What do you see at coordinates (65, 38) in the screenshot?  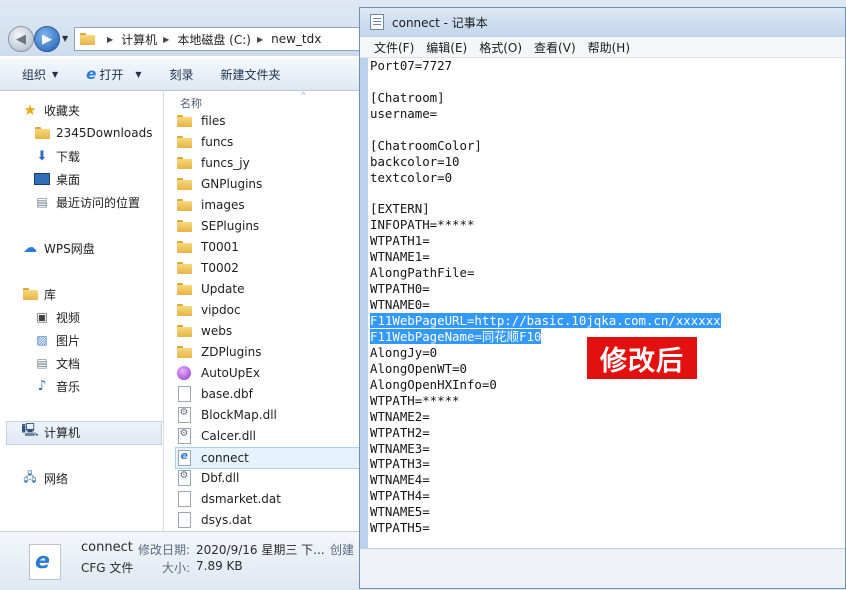 I see `history-dropdown-icon: ▼` at bounding box center [65, 38].